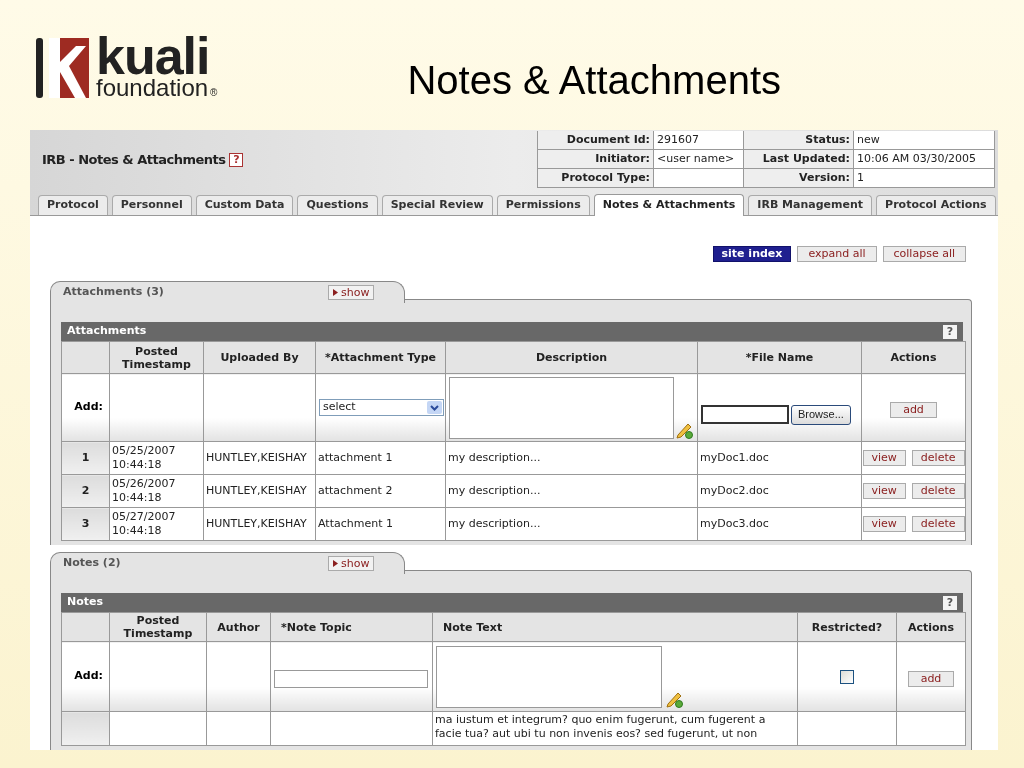 The image size is (1024, 768). What do you see at coordinates (114, 292) in the screenshot?
I see `section-title: Attachments (3)` at bounding box center [114, 292].